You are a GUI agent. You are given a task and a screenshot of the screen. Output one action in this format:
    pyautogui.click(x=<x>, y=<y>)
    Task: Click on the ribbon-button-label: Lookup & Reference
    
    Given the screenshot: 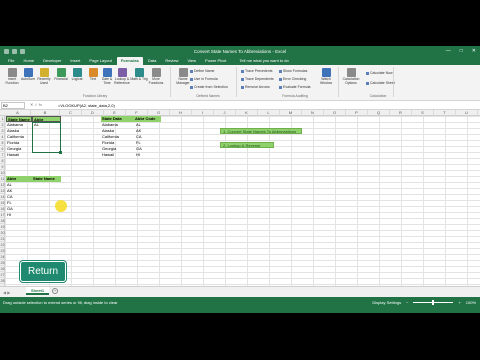 What is the action you would take?
    pyautogui.click(x=122, y=81)
    